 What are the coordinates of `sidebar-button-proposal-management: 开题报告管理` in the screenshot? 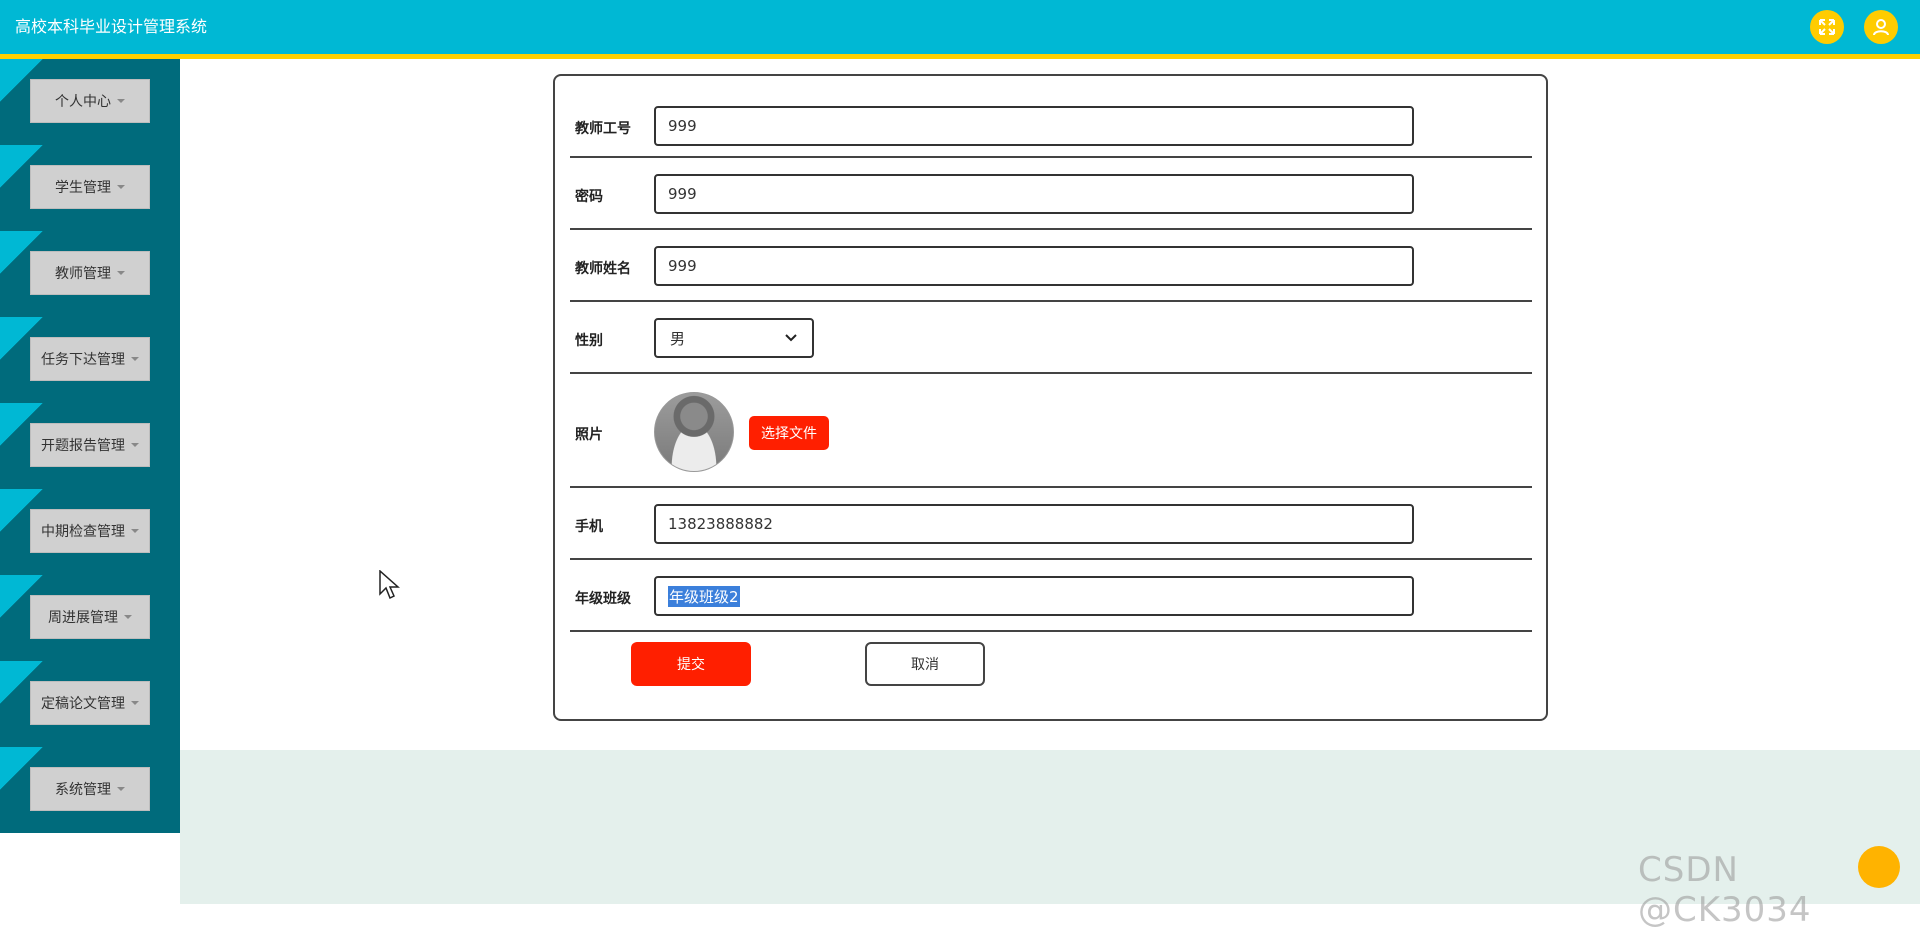 It's located at (90, 445).